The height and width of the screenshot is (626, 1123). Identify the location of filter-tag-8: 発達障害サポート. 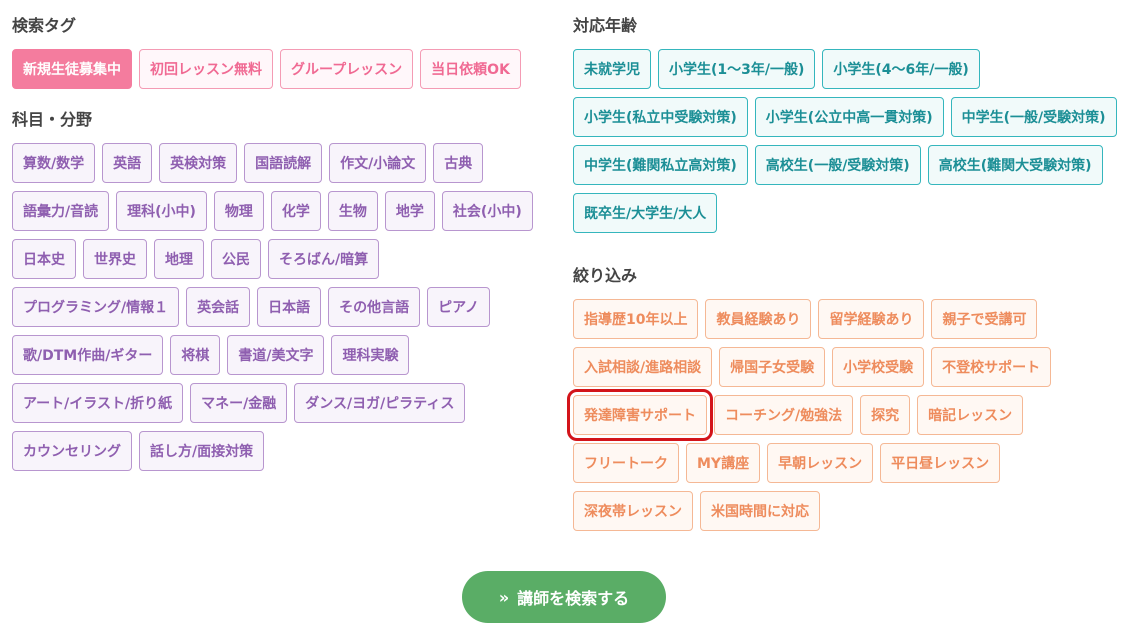
(640, 415).